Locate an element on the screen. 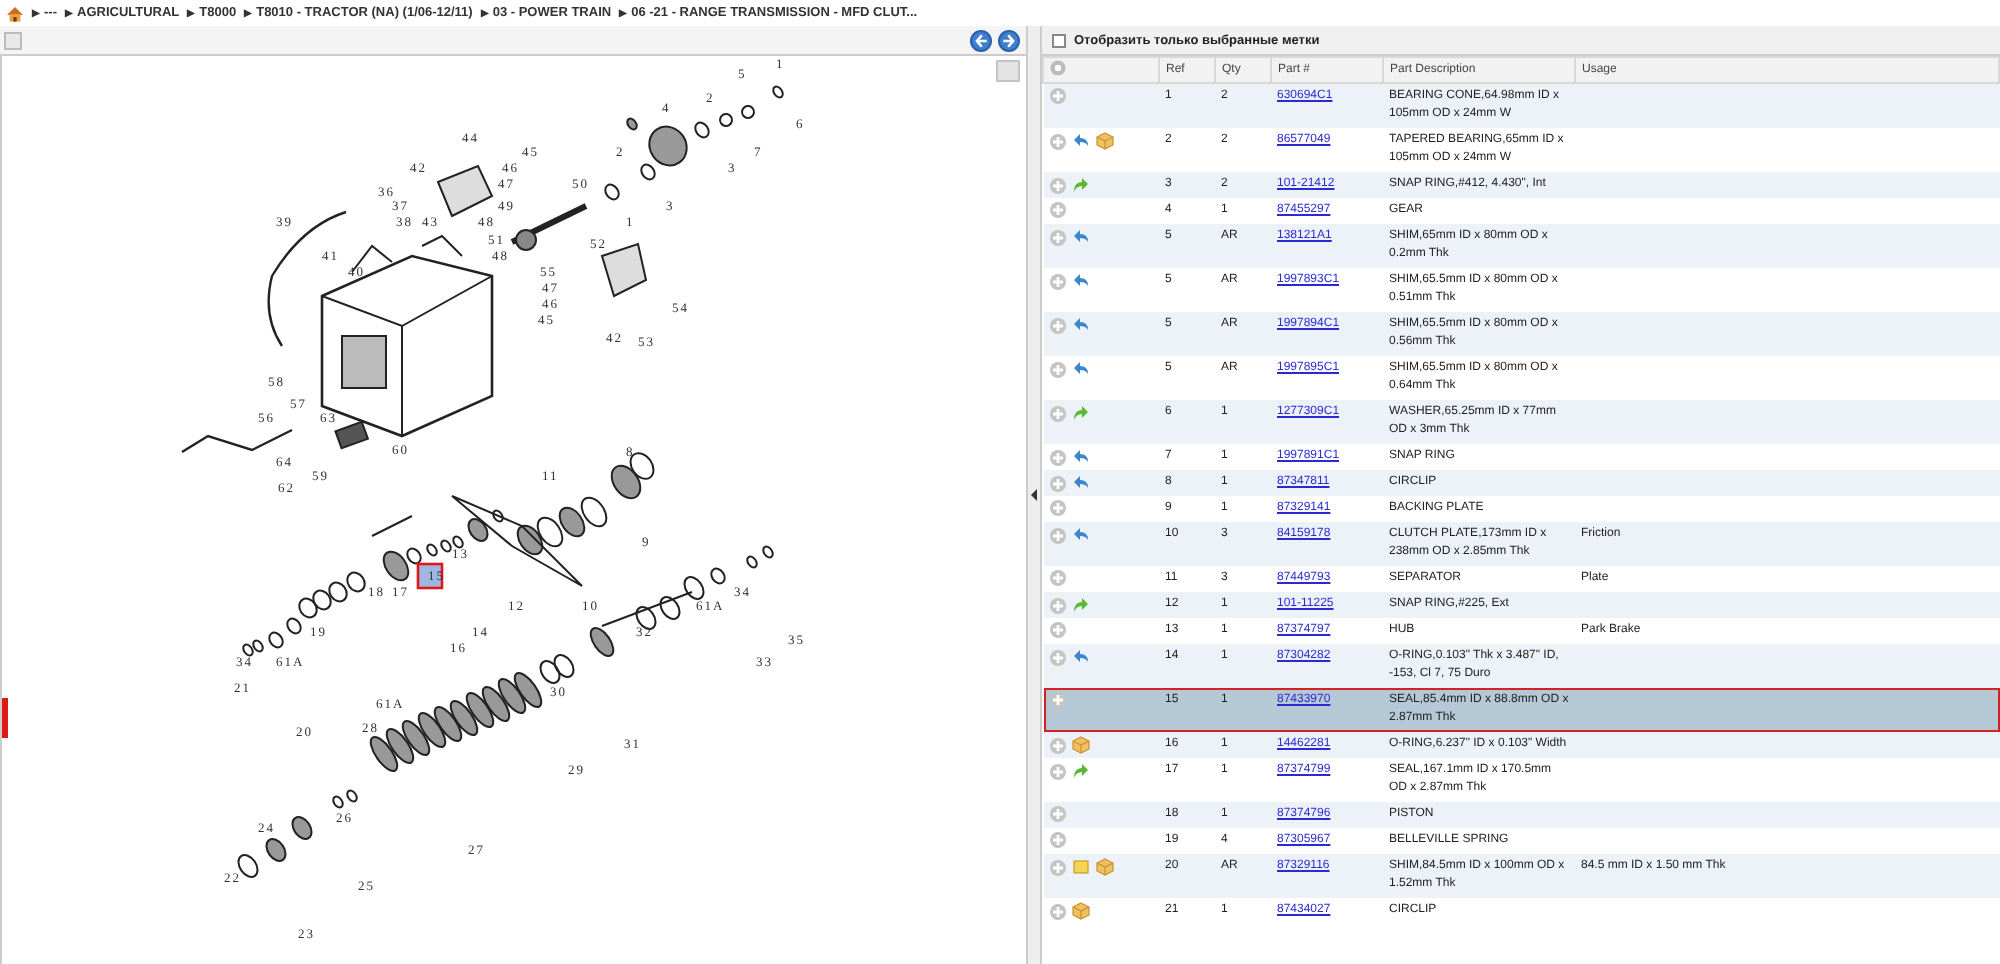 The width and height of the screenshot is (2000, 964). header-options-icon is located at coordinates (1058, 68).